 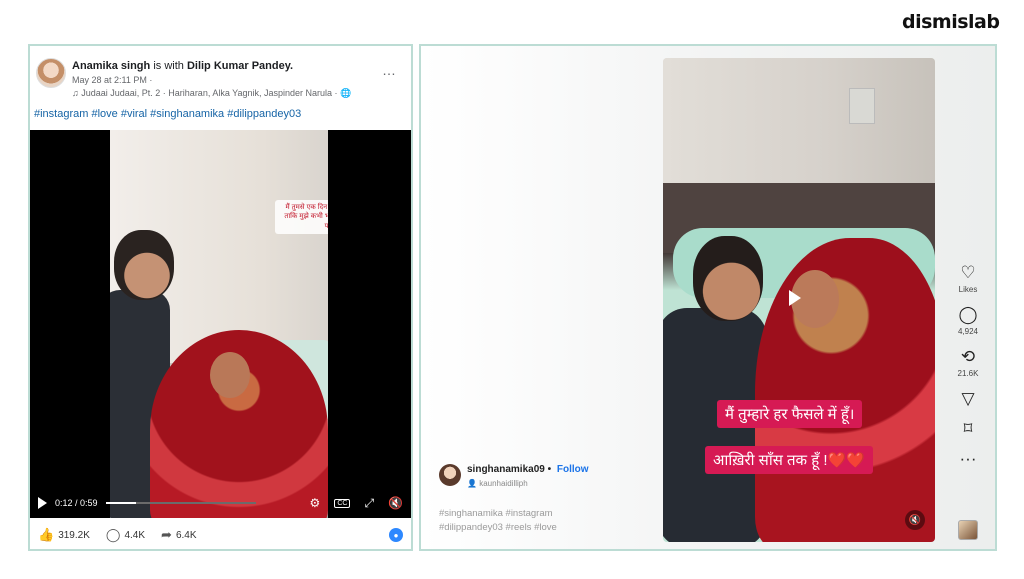 What do you see at coordinates (112, 80) in the screenshot?
I see `post-time: May 28 at 2:11 PM ·` at bounding box center [112, 80].